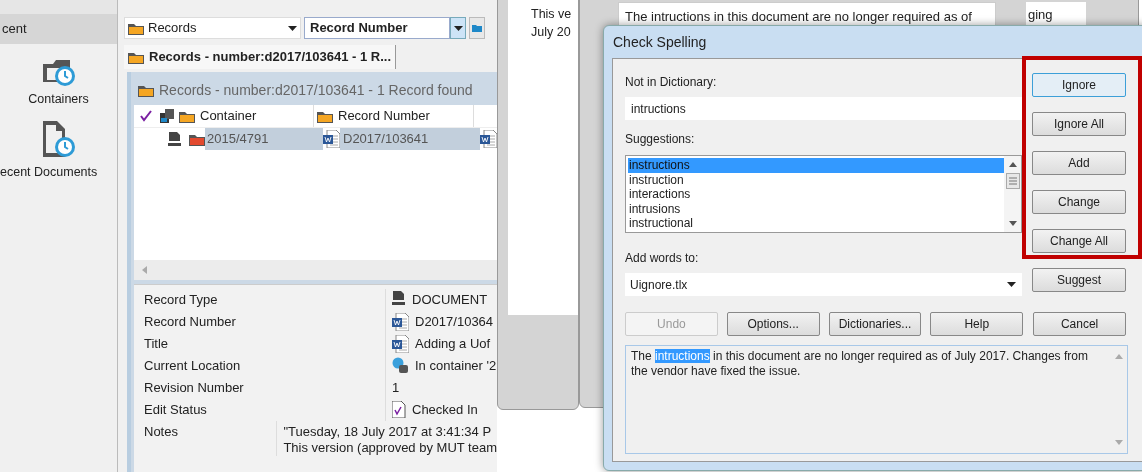 This screenshot has height=472, width=1142. I want to click on results-title: Records - number:d2017/103641 - 1 Record found, so click(316, 90).